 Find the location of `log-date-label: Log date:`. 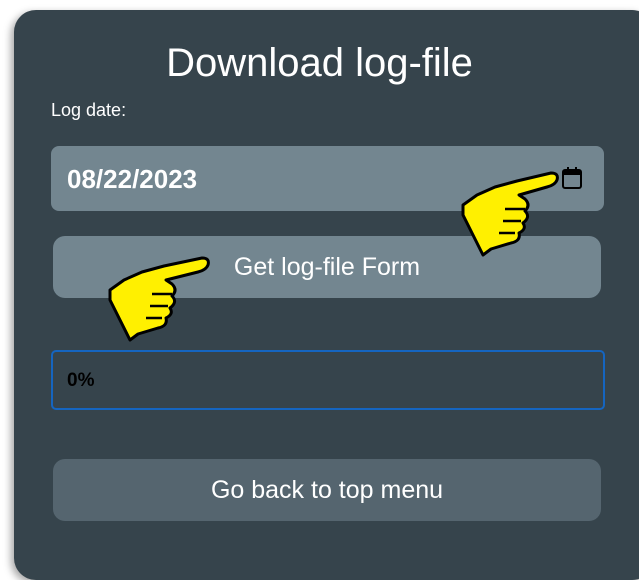

log-date-label: Log date: is located at coordinates (89, 110).